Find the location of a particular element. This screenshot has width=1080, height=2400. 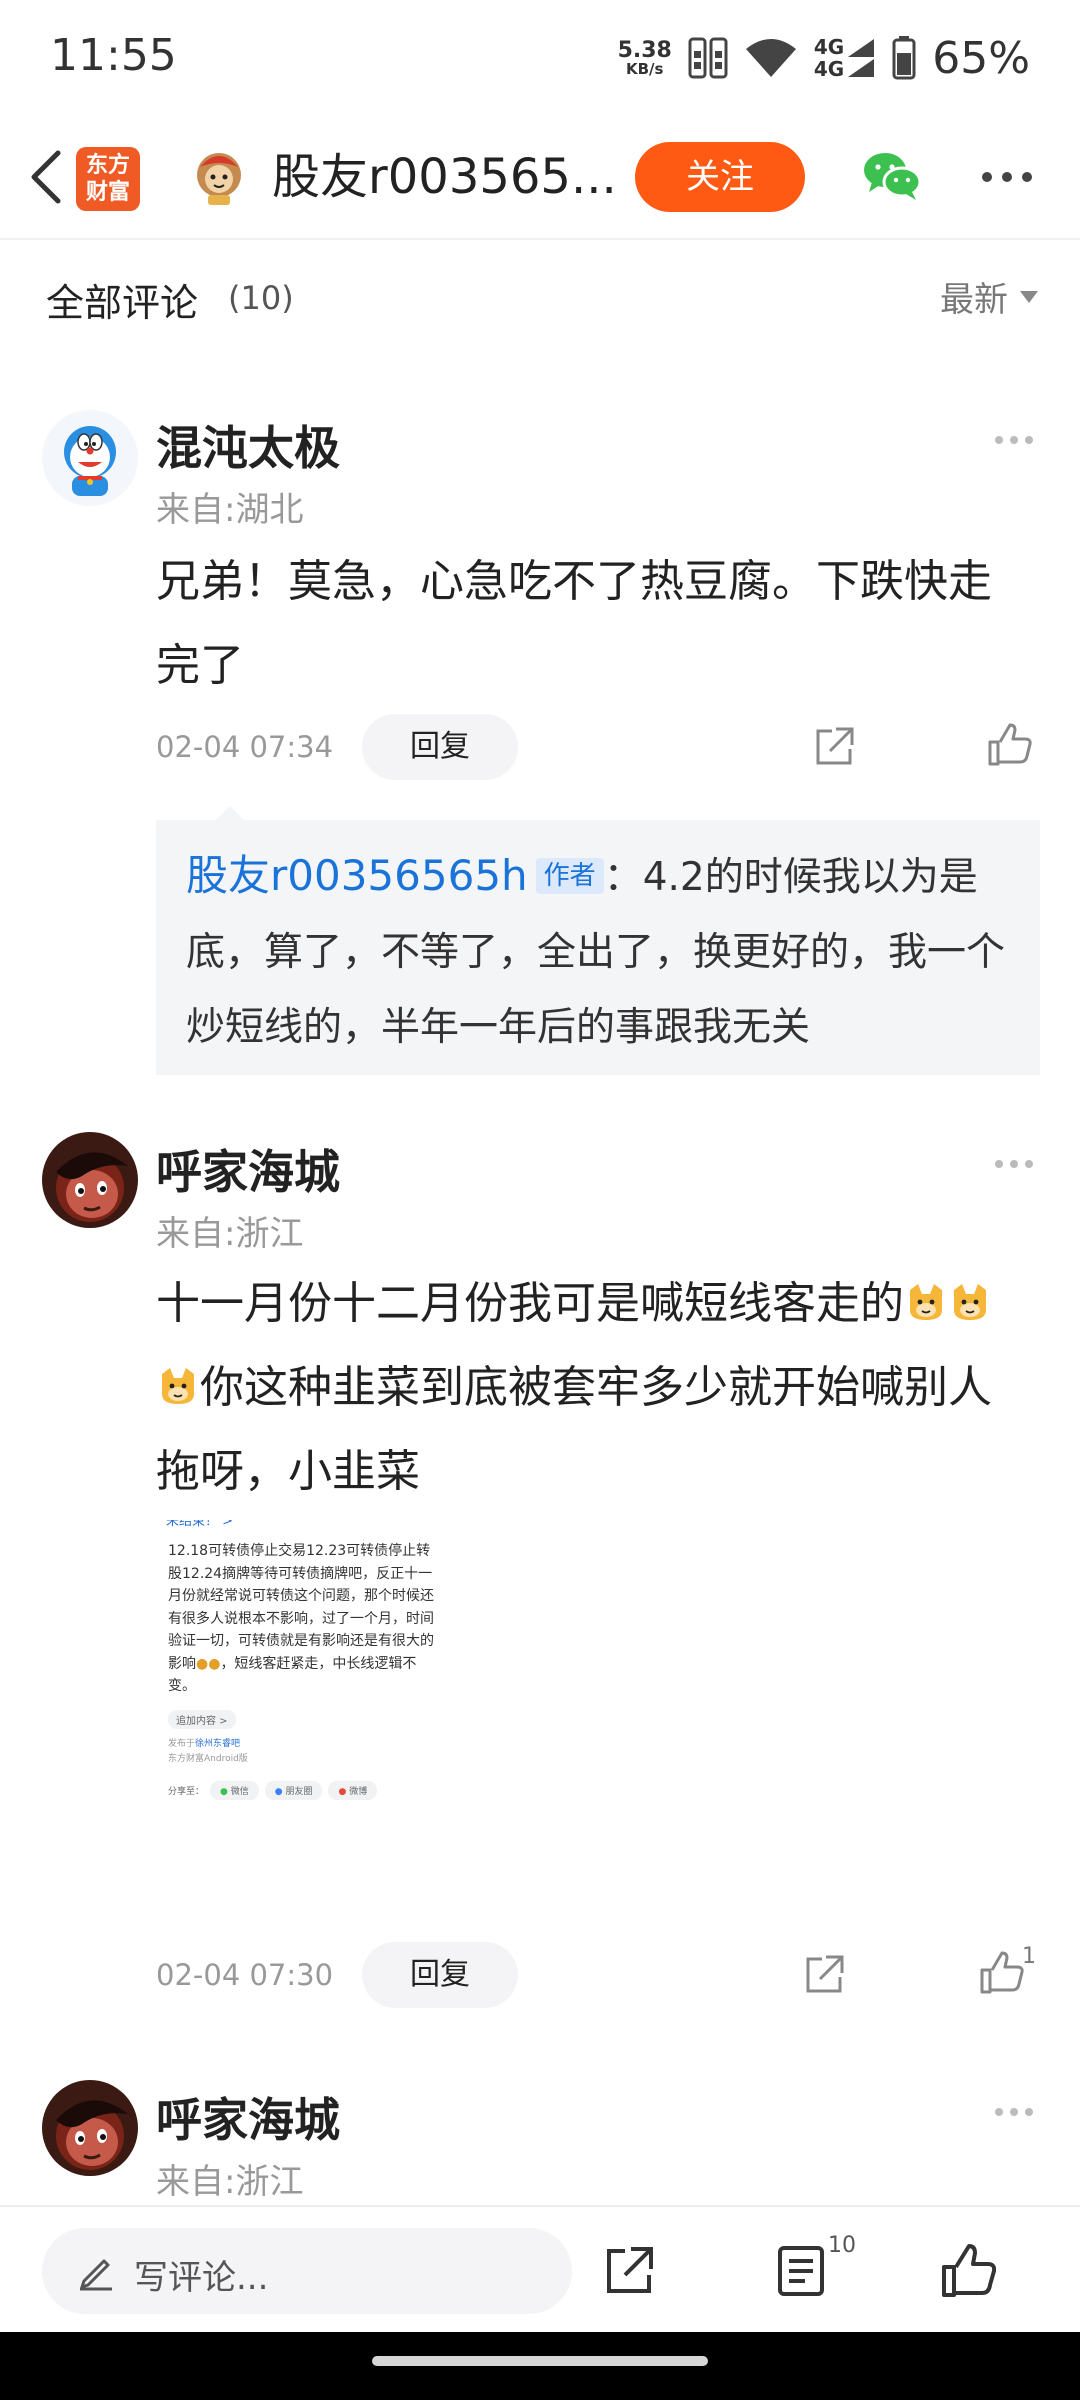

comment-time: 02-04 07:34 is located at coordinates (245, 747).